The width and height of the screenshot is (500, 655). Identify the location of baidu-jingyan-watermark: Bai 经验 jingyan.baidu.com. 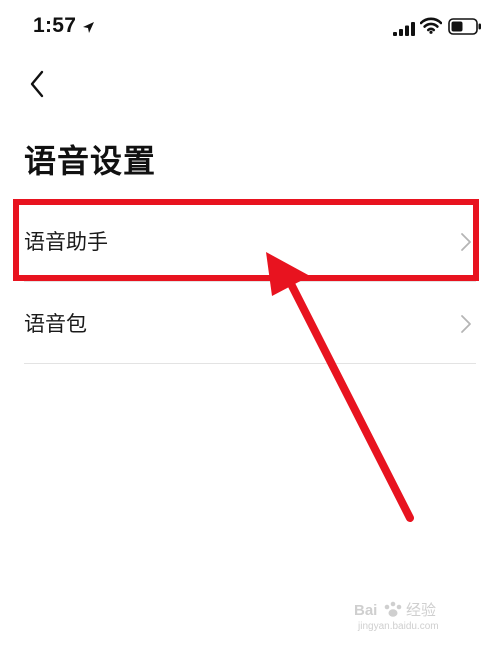
(414, 615).